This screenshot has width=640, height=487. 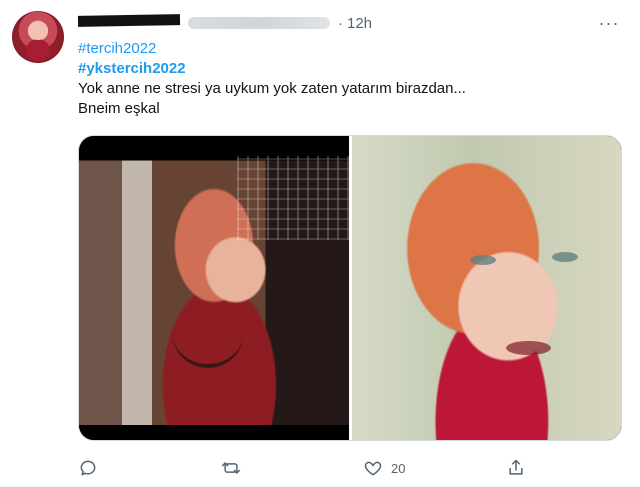 What do you see at coordinates (350, 69) in the screenshot?
I see `tweet-line-2: #ykstercih2022` at bounding box center [350, 69].